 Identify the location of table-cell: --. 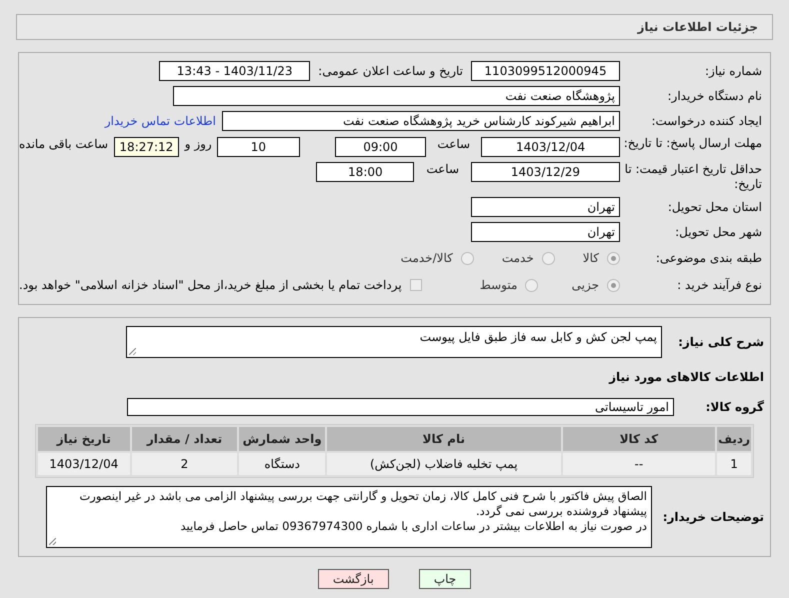
(639, 464).